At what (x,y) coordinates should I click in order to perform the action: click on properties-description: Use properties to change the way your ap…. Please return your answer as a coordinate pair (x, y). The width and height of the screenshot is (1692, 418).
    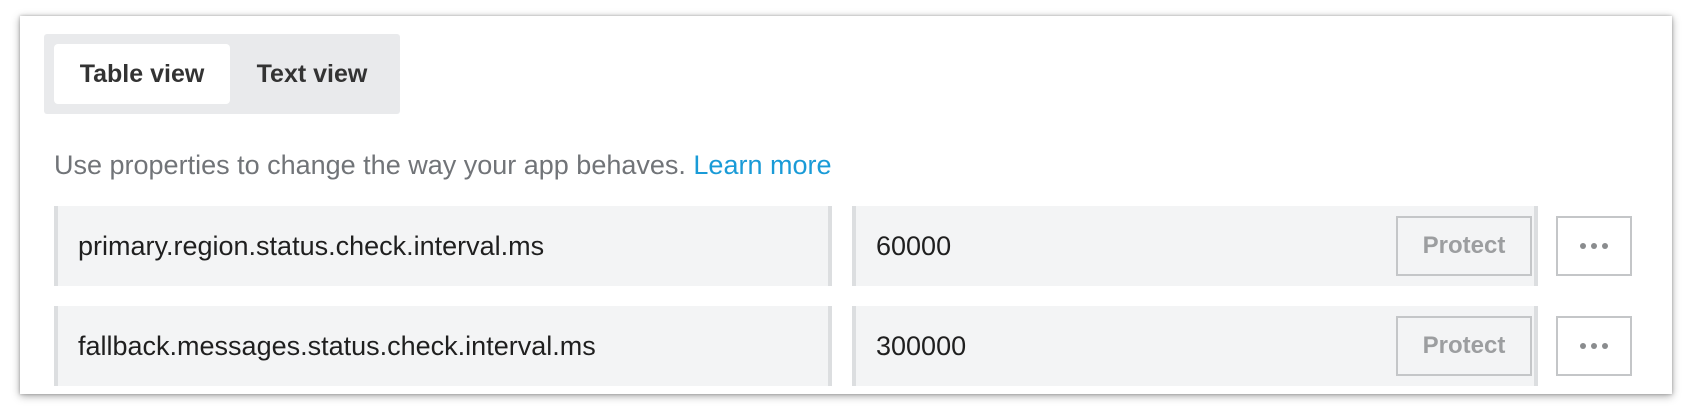
    Looking at the image, I should click on (442, 165).